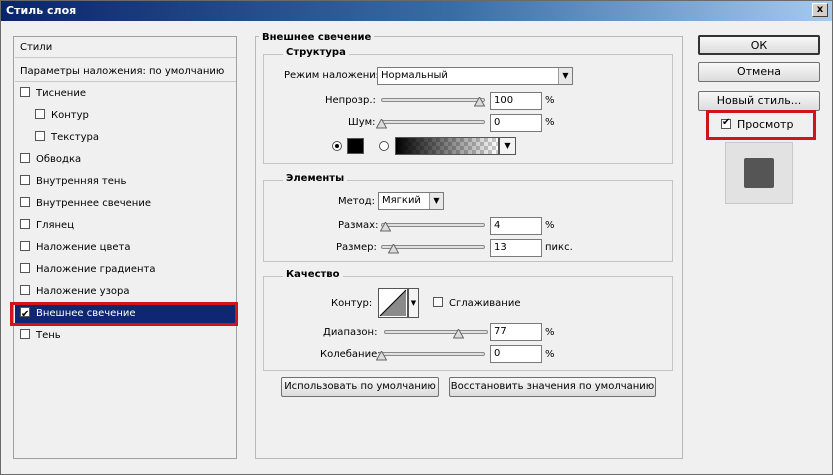 The width and height of the screenshot is (833, 475). I want to click on antialias-label: Сглаживание, so click(485, 303).